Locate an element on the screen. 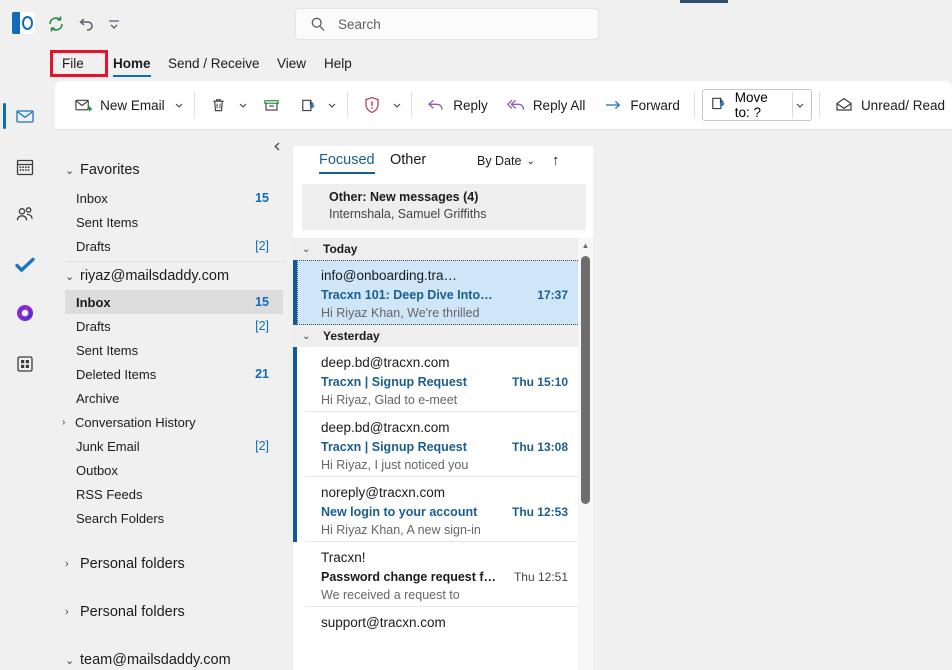 This screenshot has height=670, width=952. folder-riyaz-outbox: Outbox is located at coordinates (174, 470).